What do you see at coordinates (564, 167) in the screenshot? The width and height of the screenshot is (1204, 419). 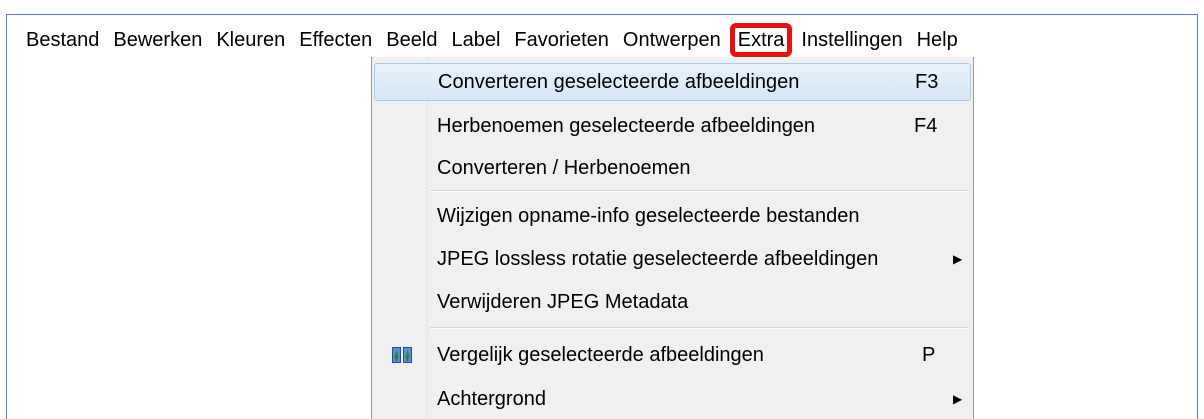 I see `menu-item-label: Converteren / Herbenoemen` at bounding box center [564, 167].